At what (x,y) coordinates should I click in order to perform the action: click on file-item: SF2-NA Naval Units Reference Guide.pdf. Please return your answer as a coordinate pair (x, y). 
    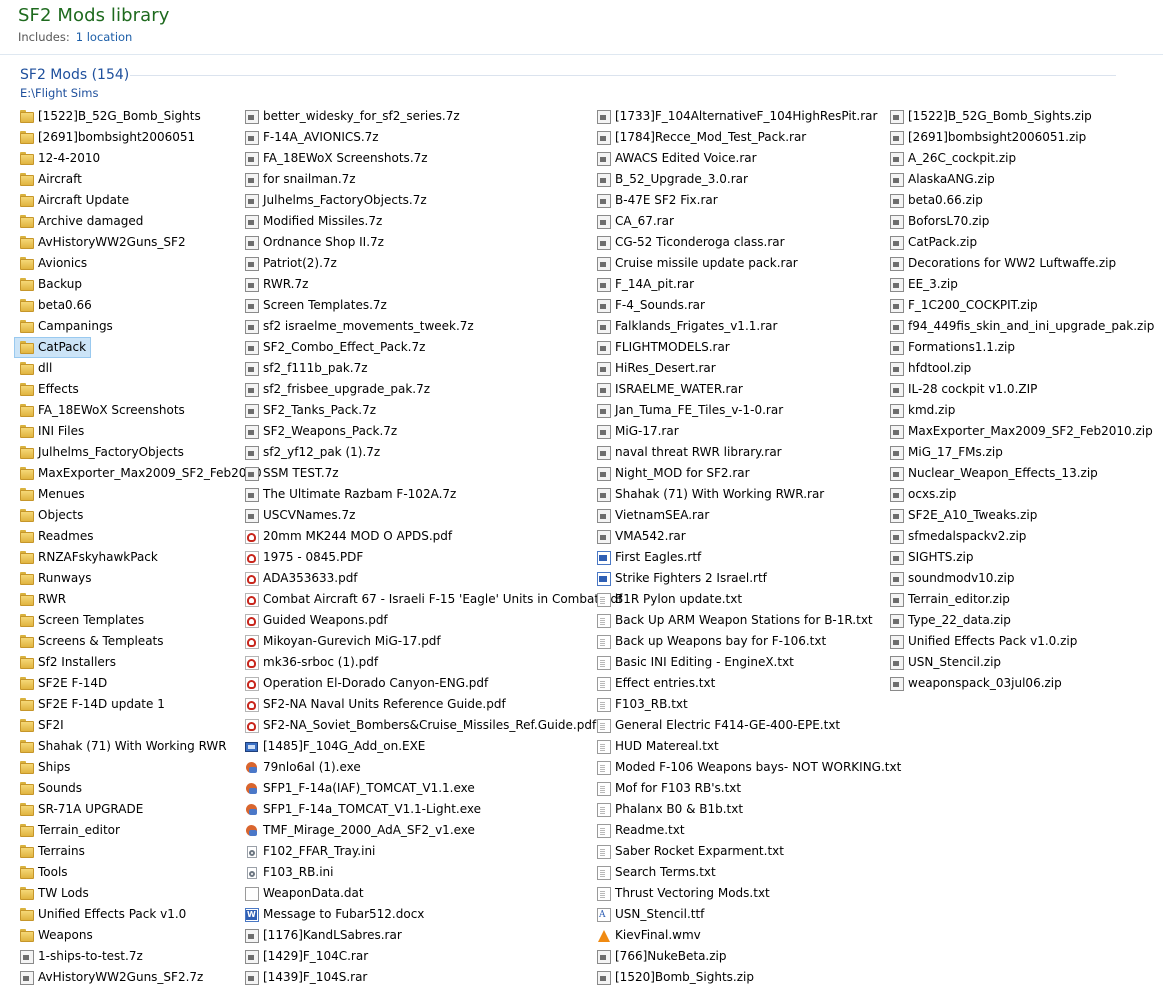
    Looking at the image, I should click on (432, 704).